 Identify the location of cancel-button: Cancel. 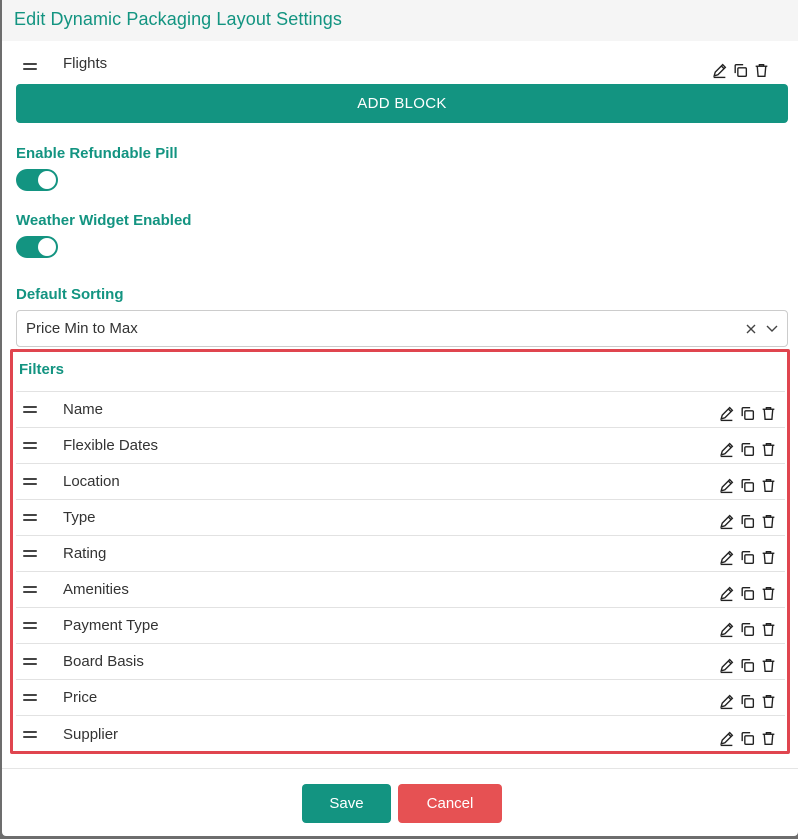
(450, 803).